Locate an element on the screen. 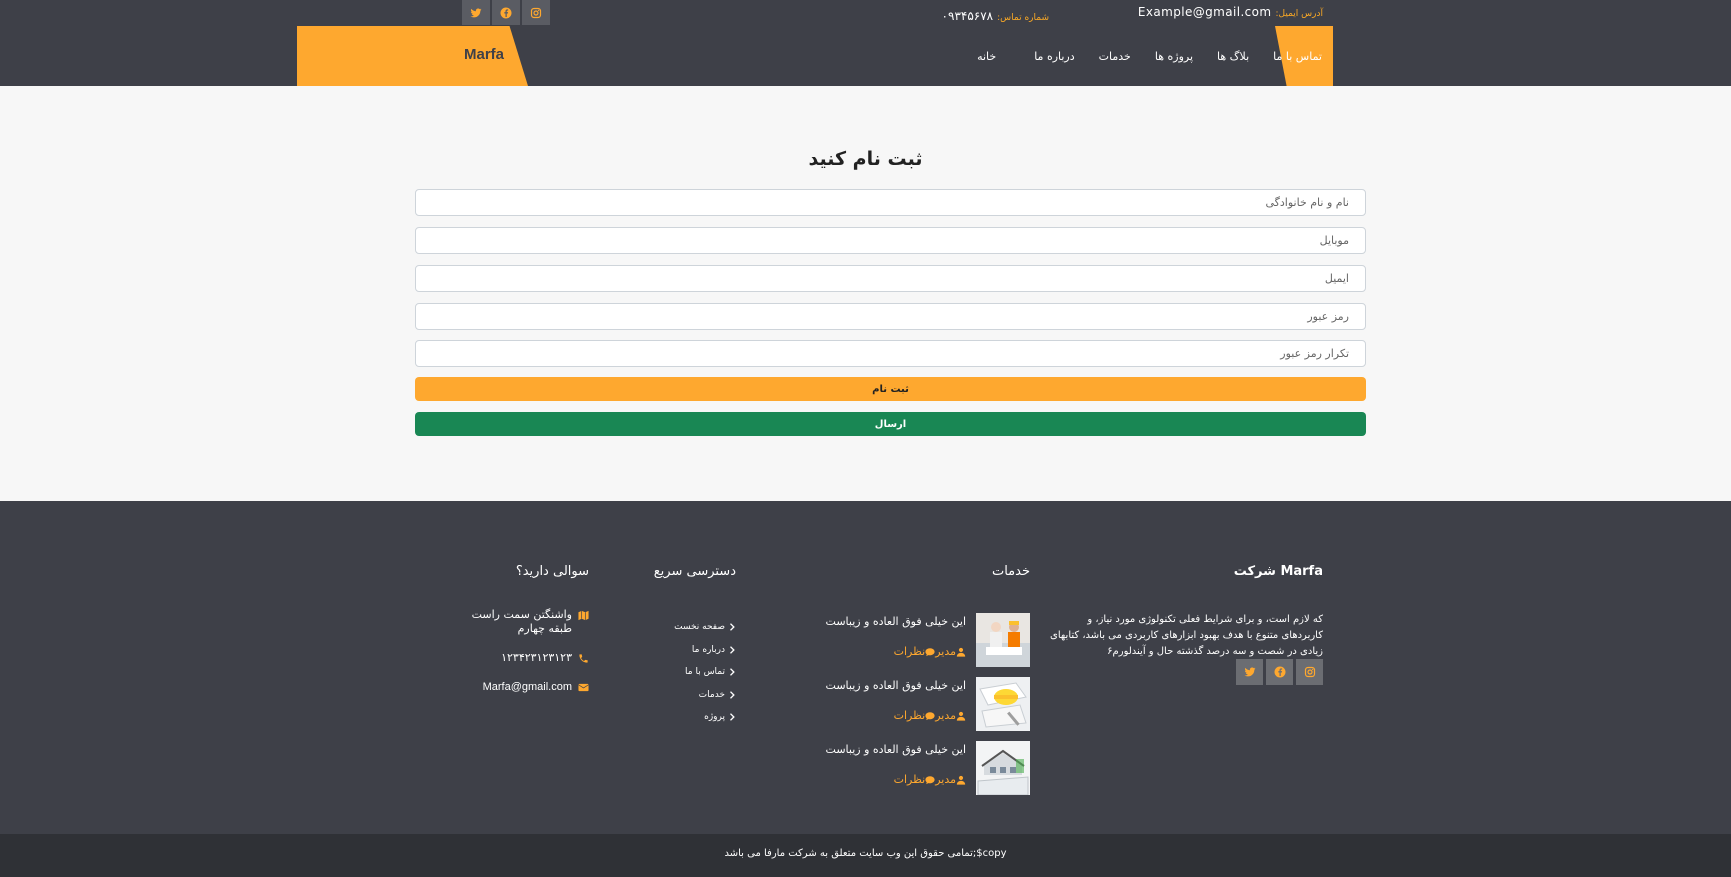  footer-contact-title: سوالی دارید؟ is located at coordinates (552, 571).